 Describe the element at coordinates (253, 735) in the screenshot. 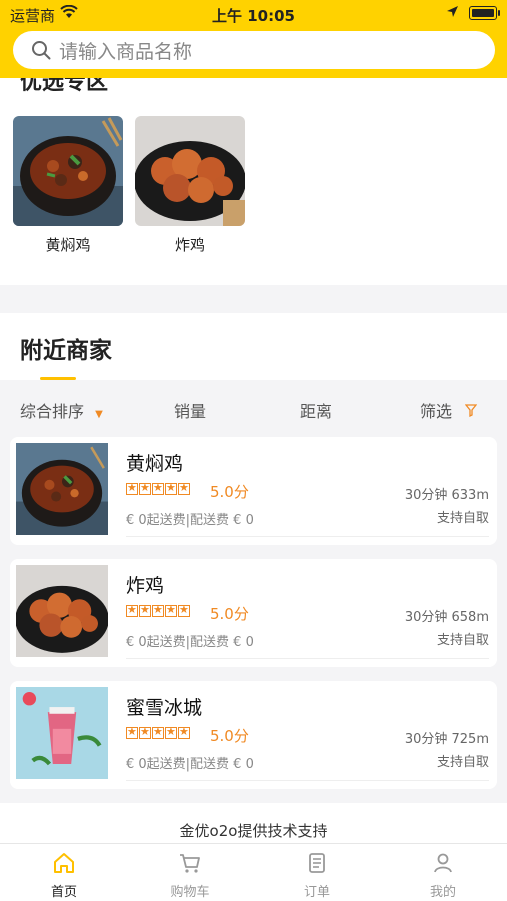

I see `shop-card: 蜜雪冰城 5.0分 € 0起送费|配送费 € 0 30分钟 725m 支持自取` at that location.